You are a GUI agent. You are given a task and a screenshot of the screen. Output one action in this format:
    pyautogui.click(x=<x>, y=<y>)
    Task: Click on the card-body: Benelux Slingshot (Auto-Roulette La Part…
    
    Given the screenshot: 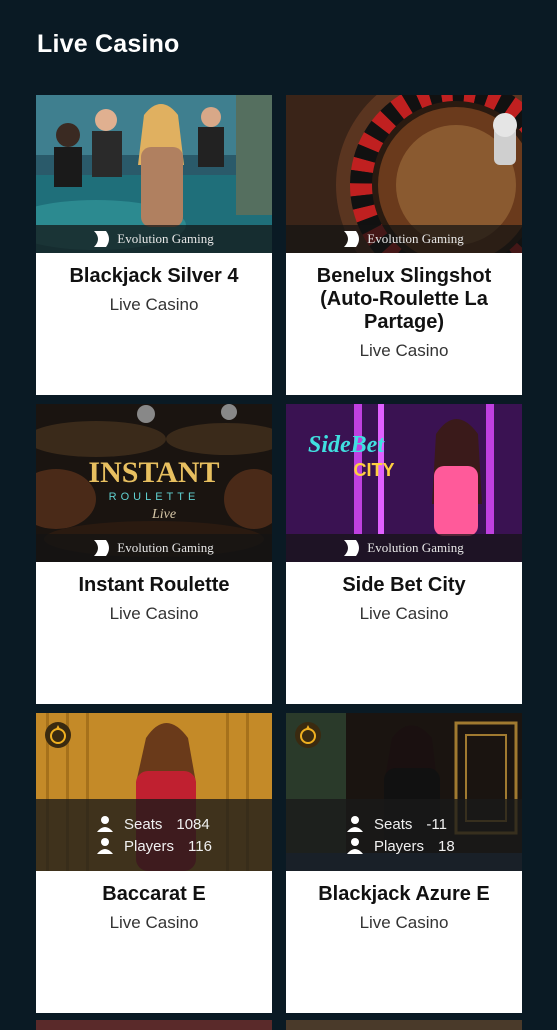 What is the action you would take?
    pyautogui.click(x=404, y=307)
    